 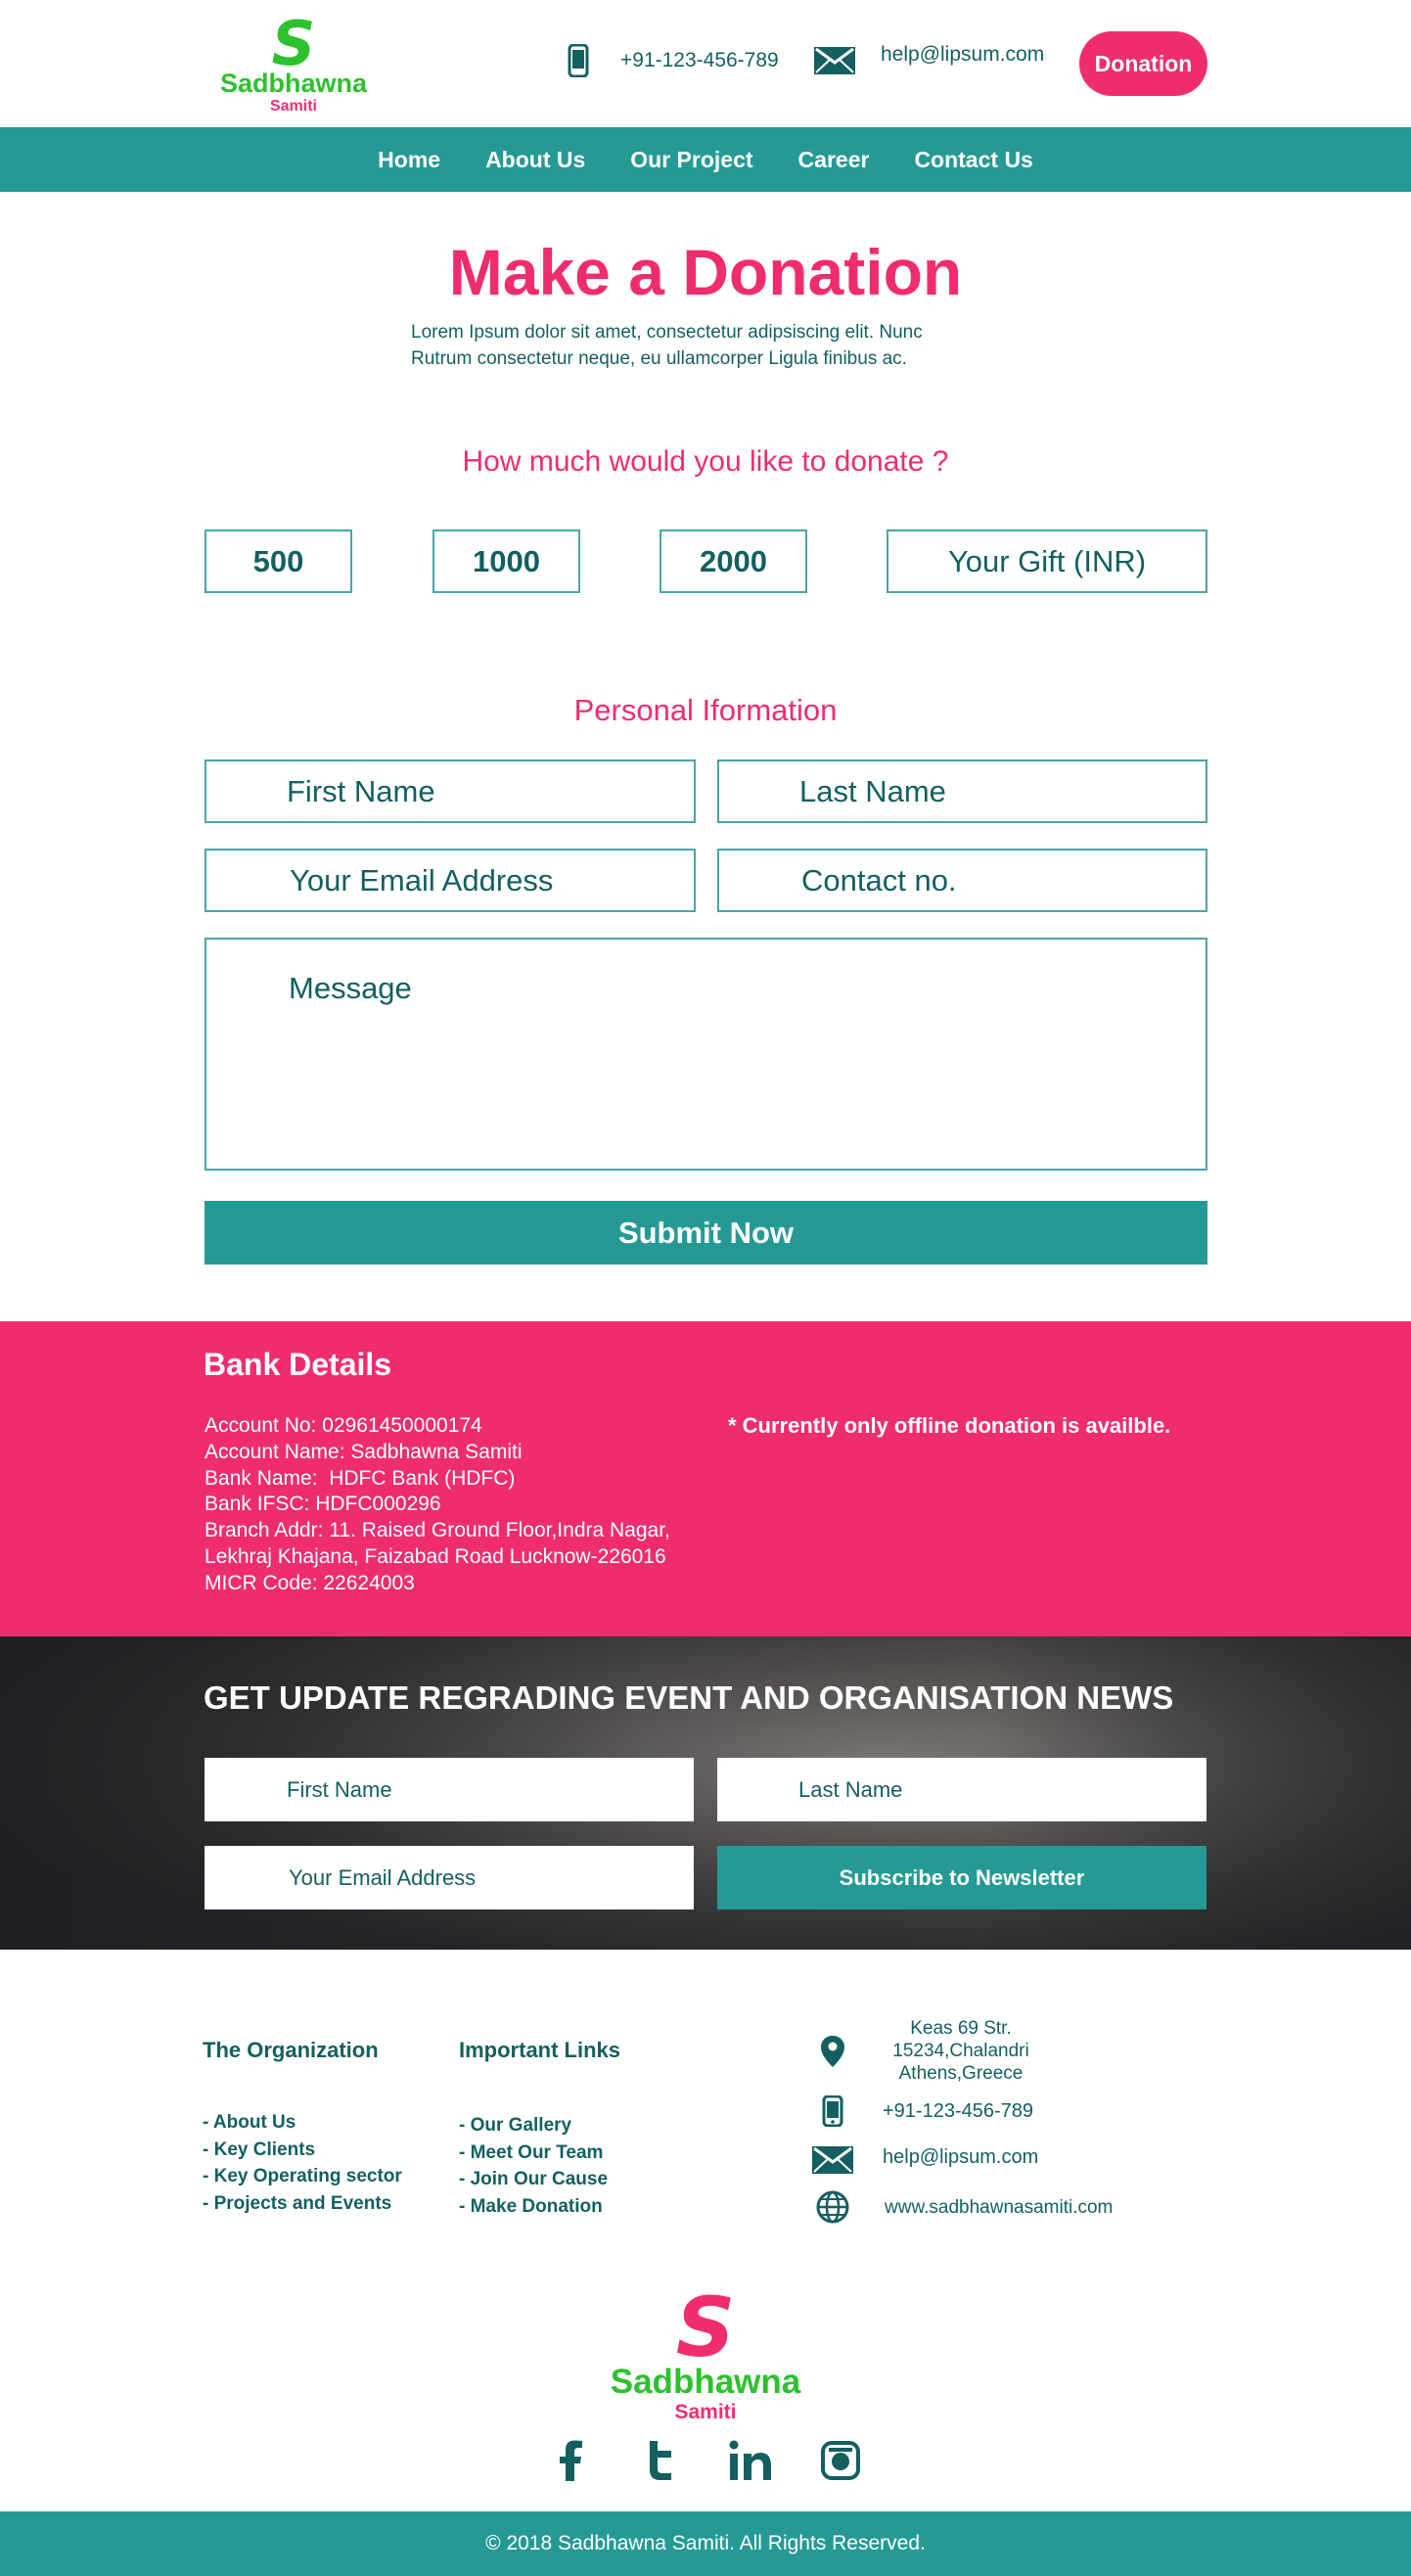 What do you see at coordinates (533, 2207) in the screenshot?
I see `footer-link: - Make Donation` at bounding box center [533, 2207].